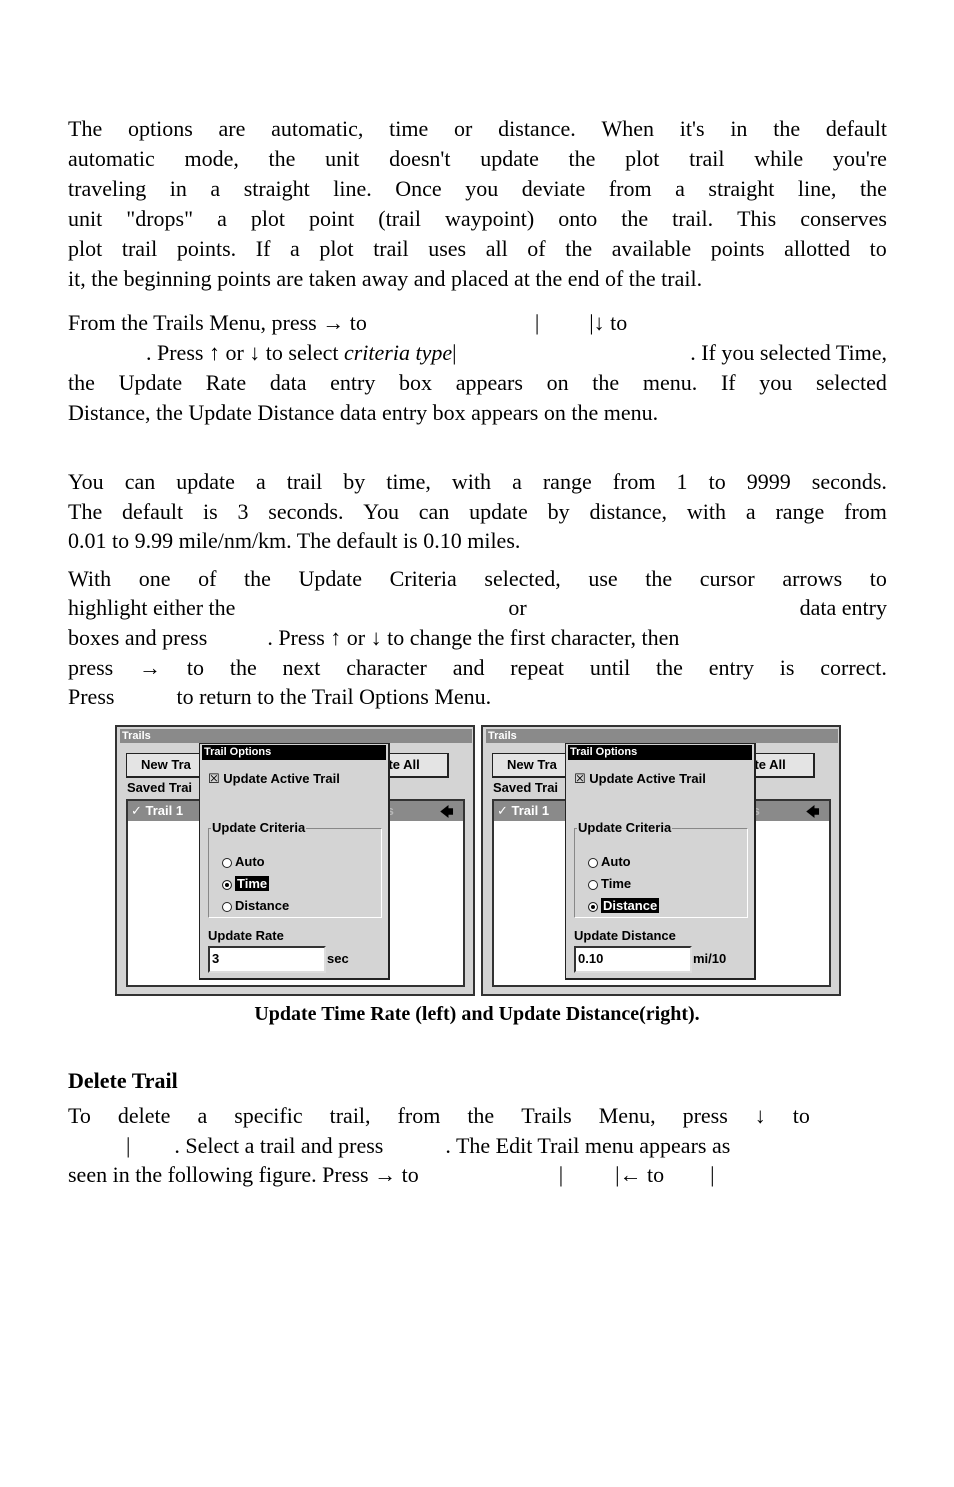  I want to click on unit-label: mi/10, so click(710, 958).